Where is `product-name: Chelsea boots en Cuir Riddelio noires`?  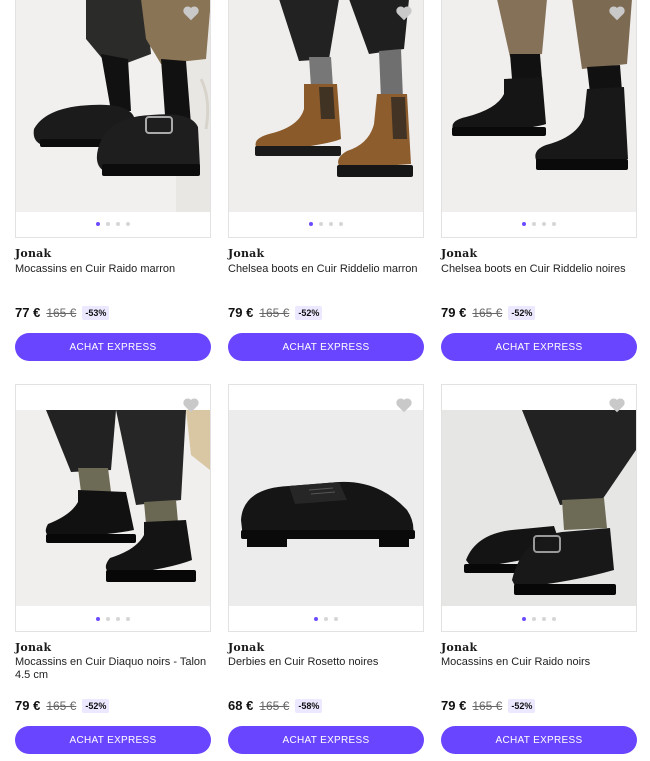
product-name: Chelsea boots en Cuir Riddelio noires is located at coordinates (539, 269).